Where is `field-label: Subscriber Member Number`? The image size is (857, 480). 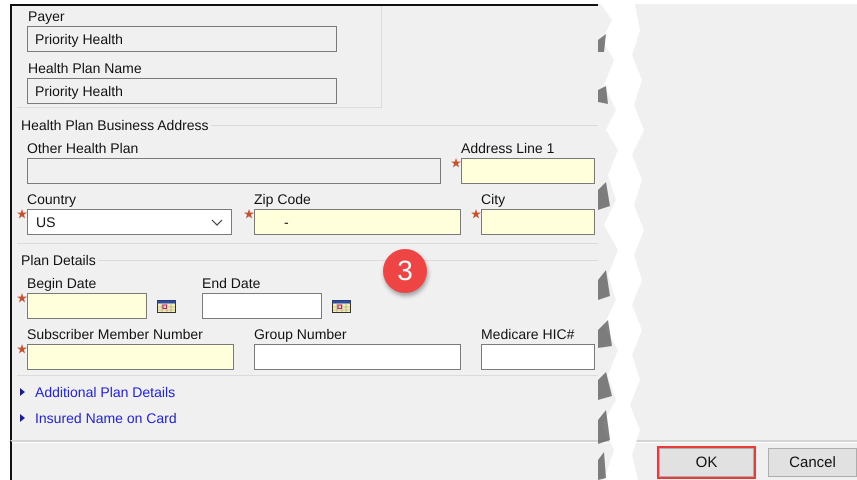
field-label: Subscriber Member Number is located at coordinates (115, 334).